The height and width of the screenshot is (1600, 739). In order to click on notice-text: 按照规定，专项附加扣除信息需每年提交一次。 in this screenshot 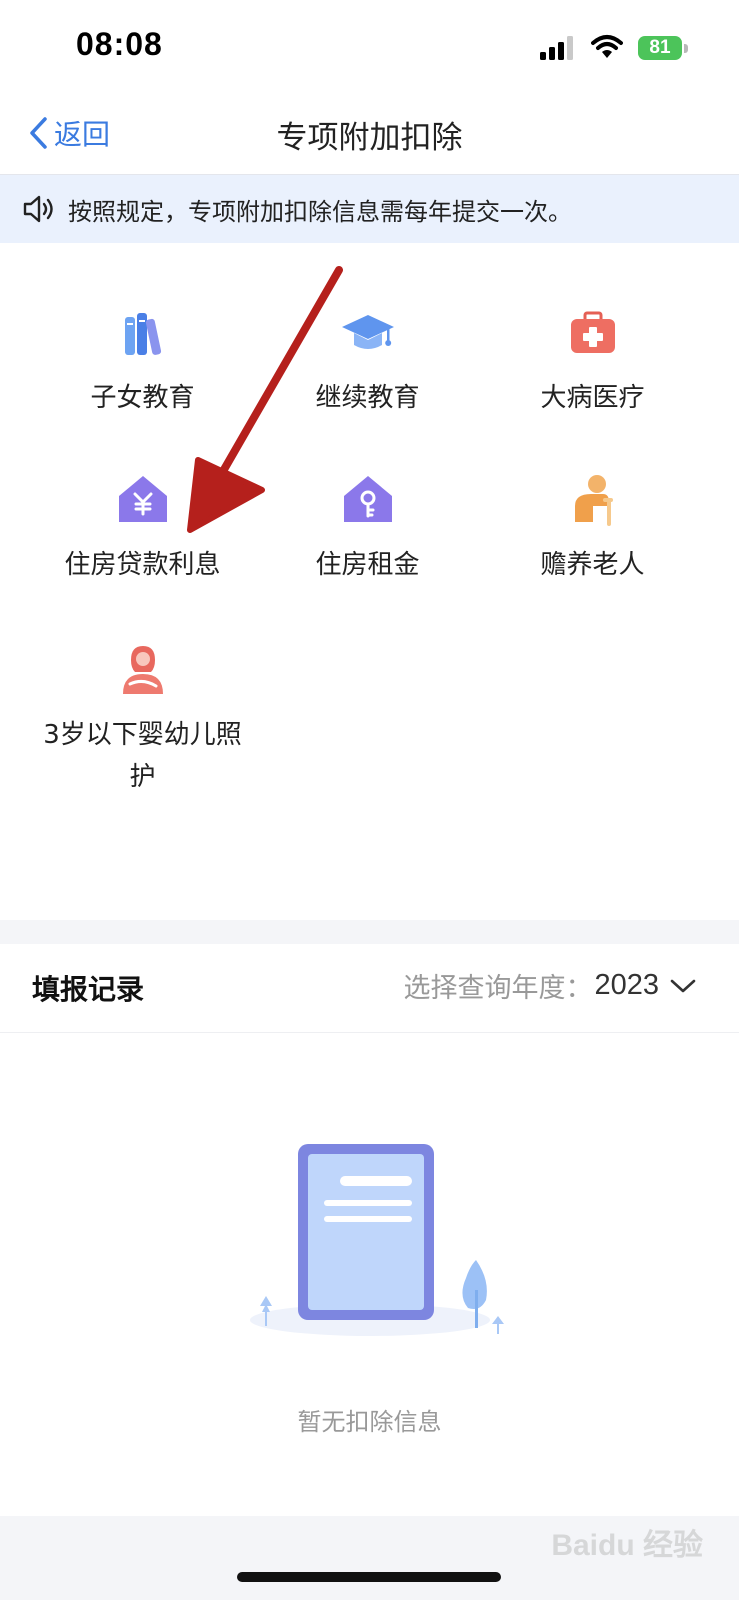, I will do `click(320, 211)`.